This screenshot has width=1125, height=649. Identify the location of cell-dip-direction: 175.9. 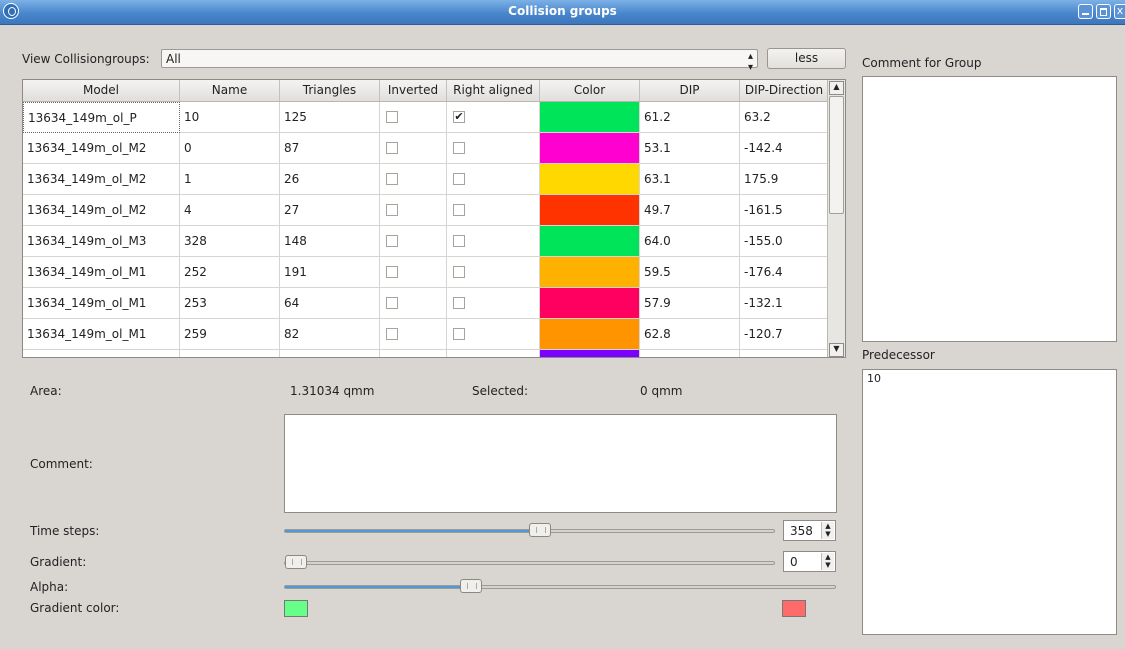
(784, 179).